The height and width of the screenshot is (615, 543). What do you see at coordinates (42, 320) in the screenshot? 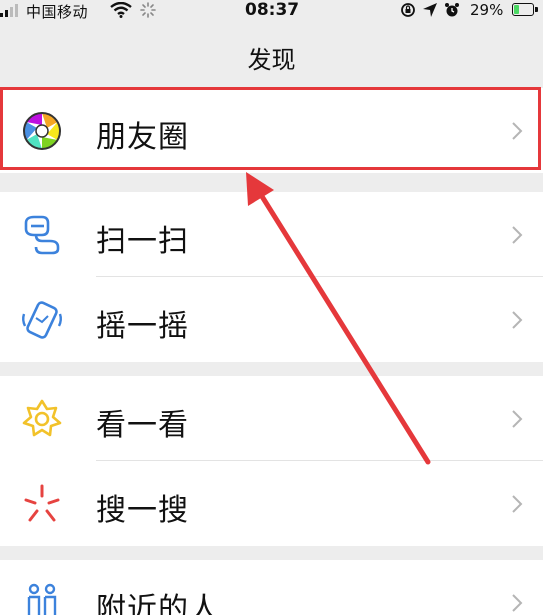
I see `shake-icon` at bounding box center [42, 320].